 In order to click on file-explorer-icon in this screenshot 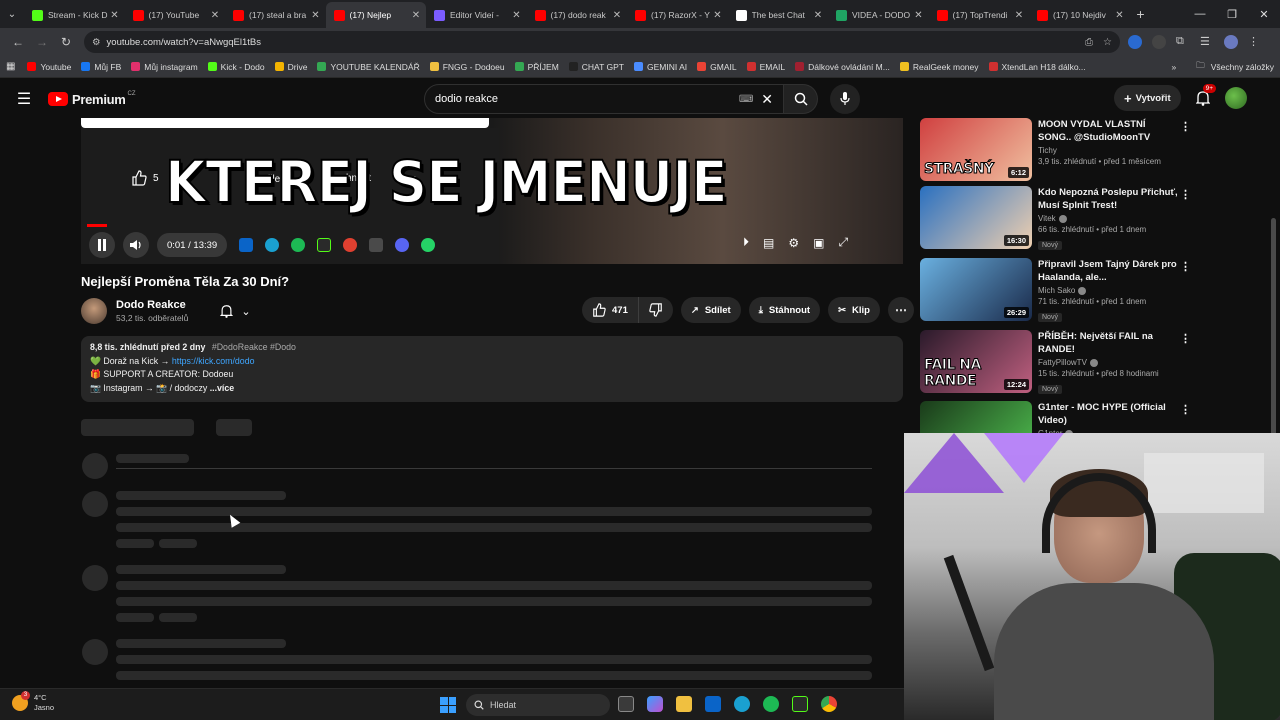, I will do `click(684, 704)`.